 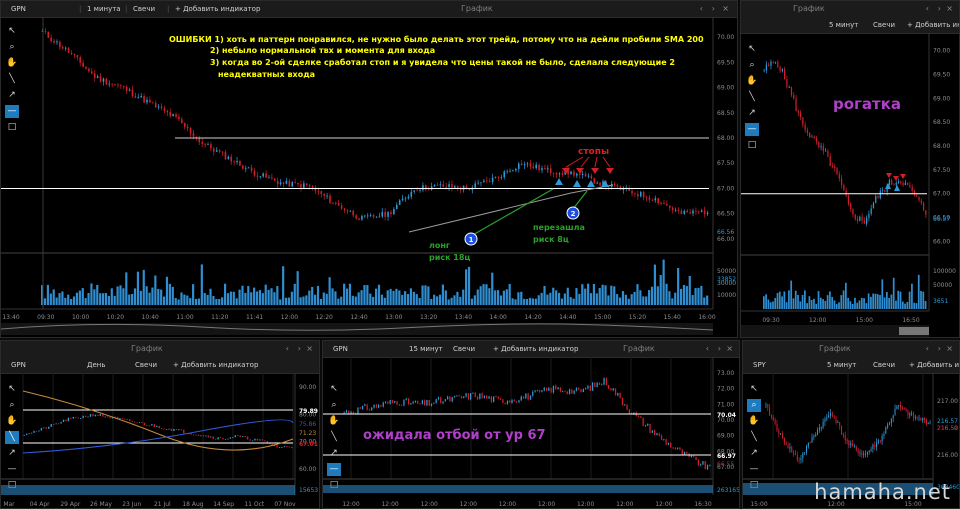 What do you see at coordinates (593, 152) in the screenshot?
I see `stops-label: стопы` at bounding box center [593, 152].